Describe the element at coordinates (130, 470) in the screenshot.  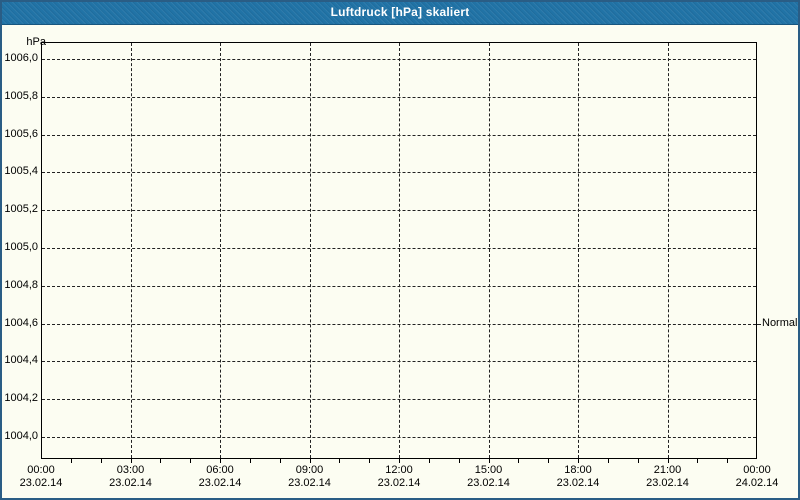
I see `x-tick-time-label: 03:00` at that location.